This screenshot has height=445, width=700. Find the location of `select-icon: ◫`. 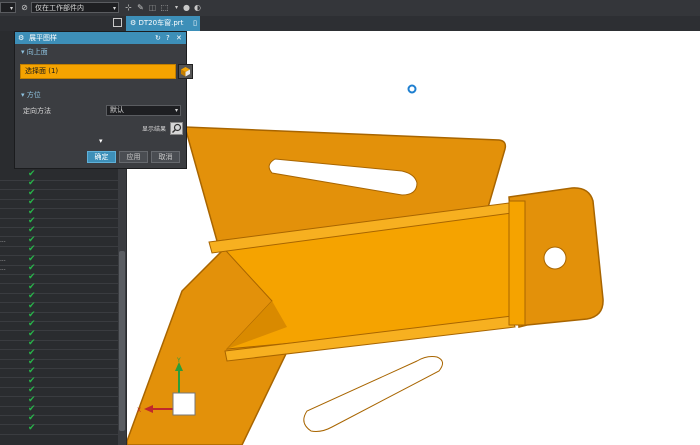

select-icon: ◫ is located at coordinates (152, 7).